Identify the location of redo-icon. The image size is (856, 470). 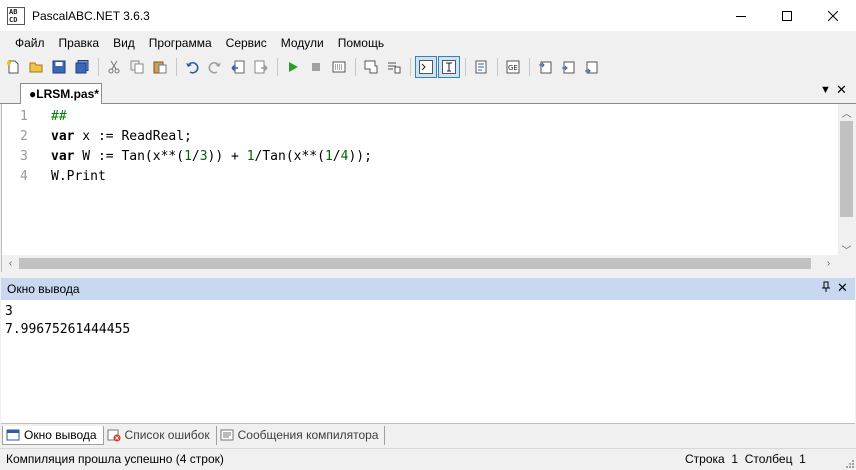
(214, 68).